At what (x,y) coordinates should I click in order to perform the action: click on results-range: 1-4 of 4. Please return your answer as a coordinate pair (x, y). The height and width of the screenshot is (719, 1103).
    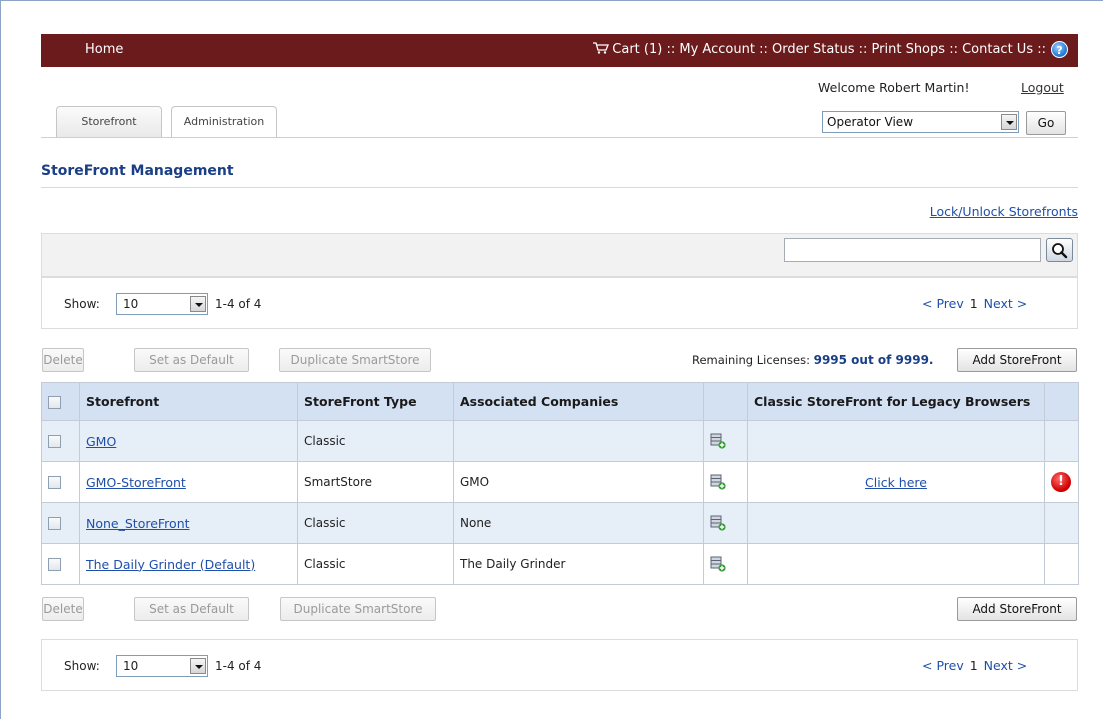
    Looking at the image, I should click on (238, 304).